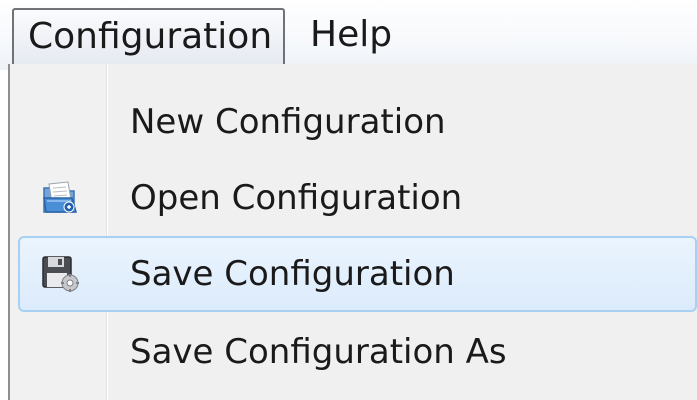 The height and width of the screenshot is (400, 697). Describe the element at coordinates (292, 274) in the screenshot. I see `menu-item-label: Save Configuration` at that location.